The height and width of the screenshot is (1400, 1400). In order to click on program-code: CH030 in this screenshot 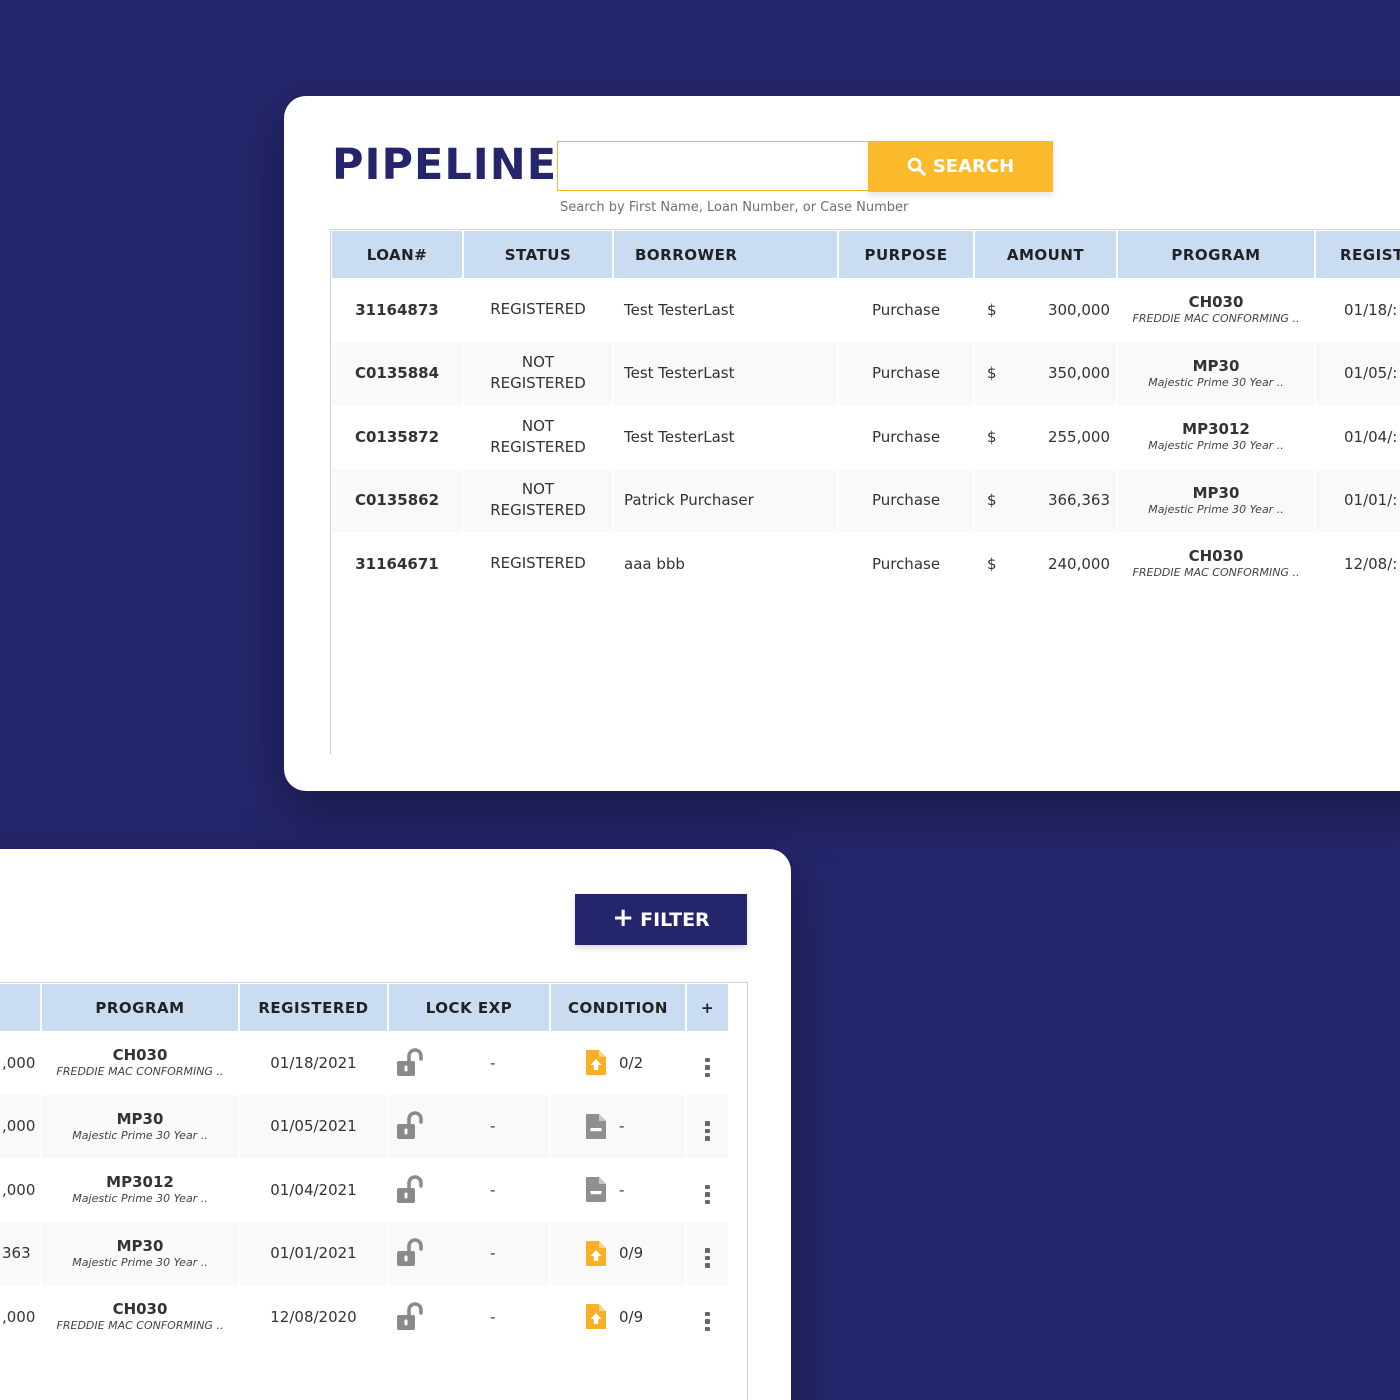, I will do `click(1216, 302)`.